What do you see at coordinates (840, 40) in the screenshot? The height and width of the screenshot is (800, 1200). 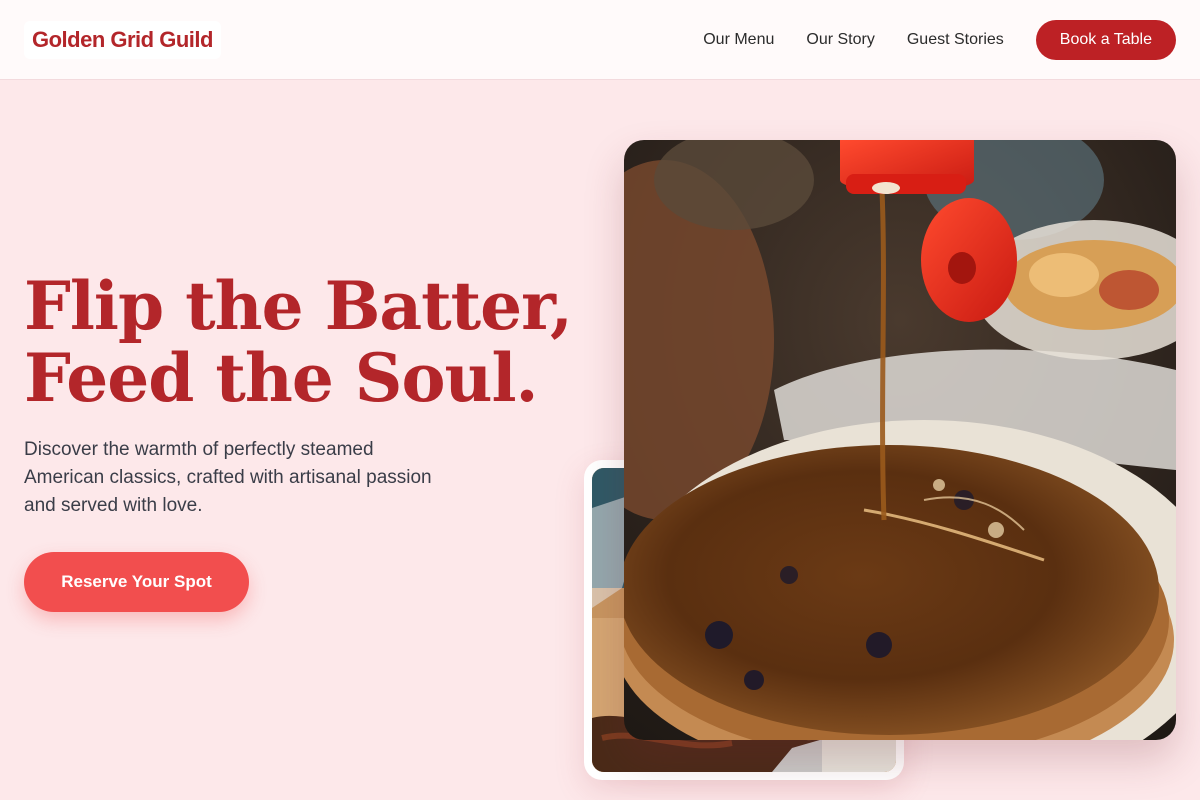 I see `nav-link-our-story: Our Story` at bounding box center [840, 40].